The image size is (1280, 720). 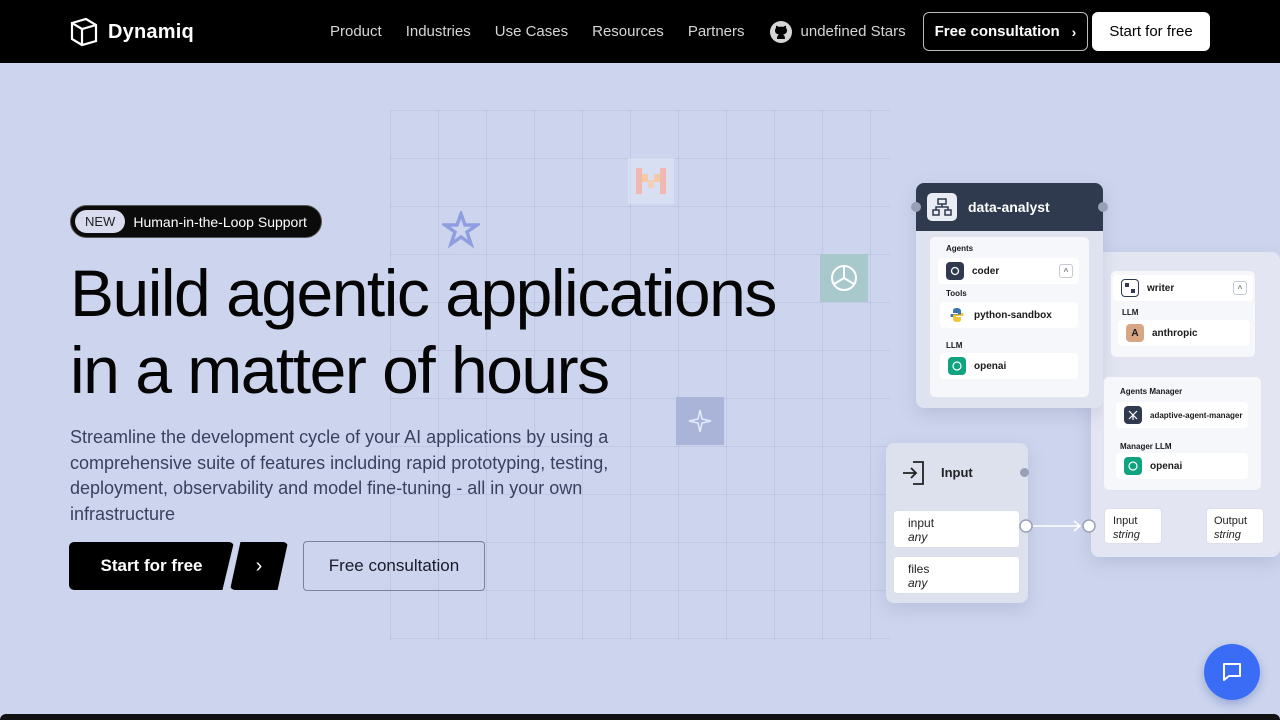 What do you see at coordinates (1126, 535) in the screenshot?
I see `output-input-type: string` at bounding box center [1126, 535].